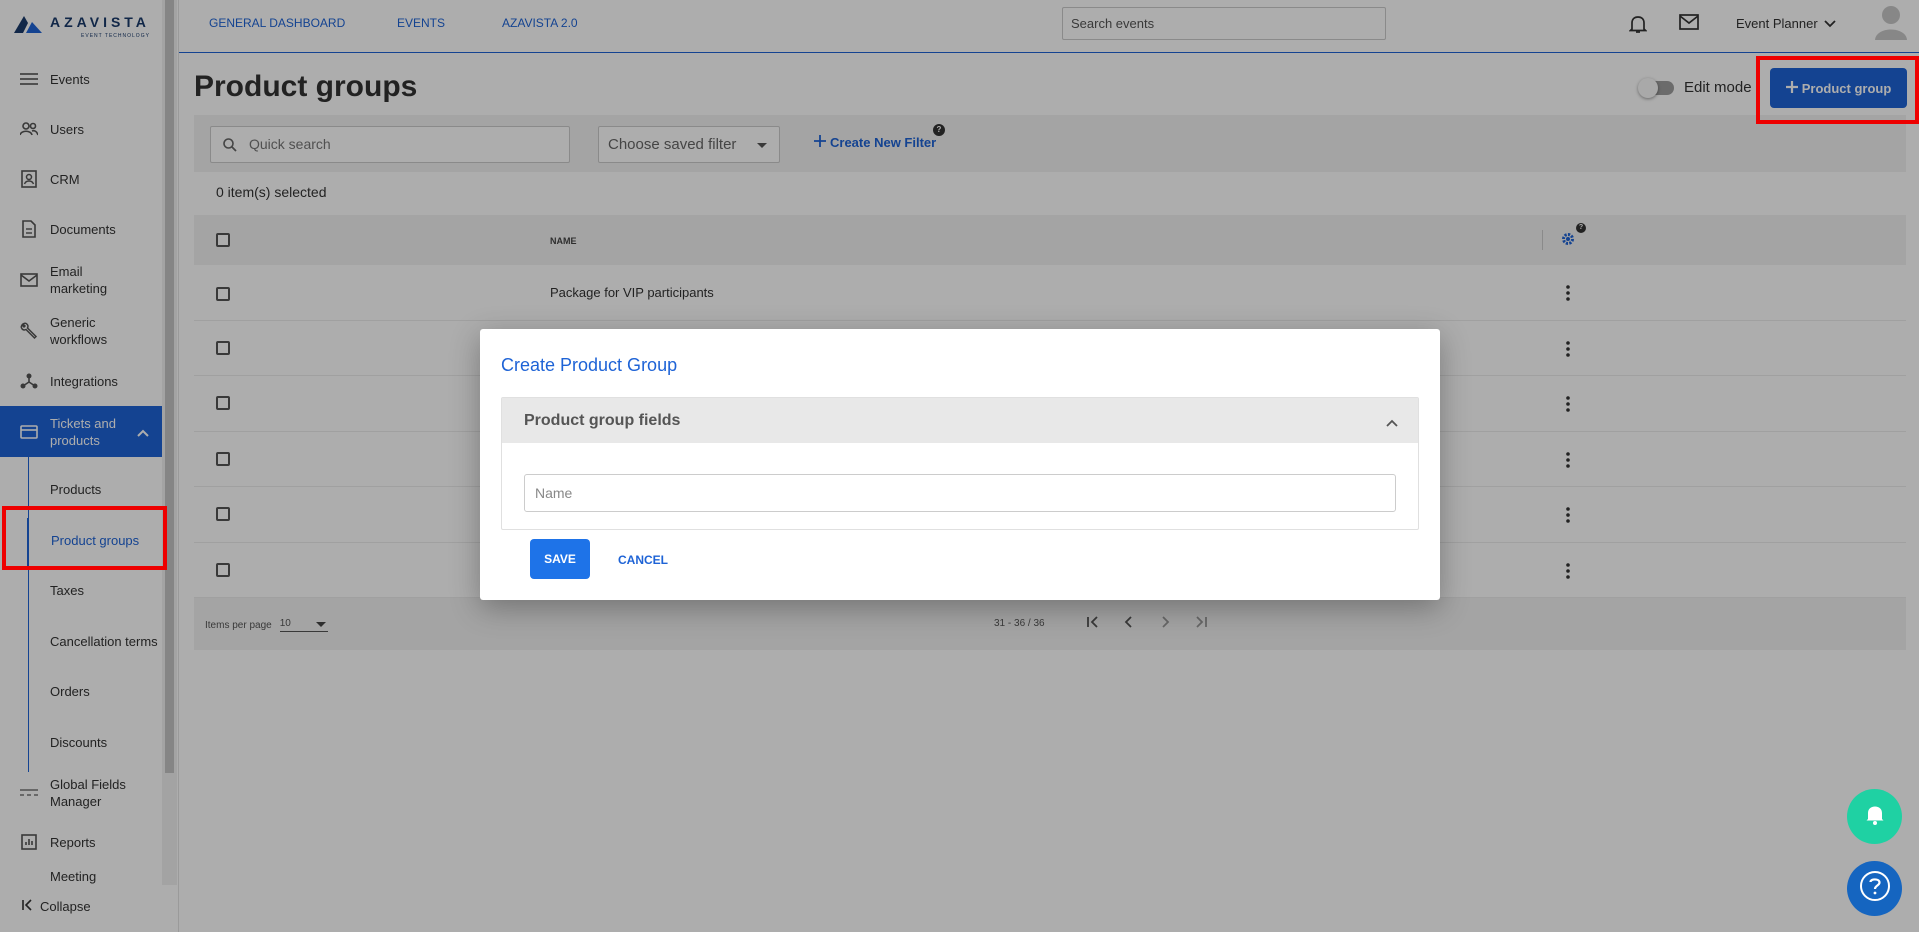  What do you see at coordinates (960, 420) in the screenshot?
I see `panel-header: Product group fields` at bounding box center [960, 420].